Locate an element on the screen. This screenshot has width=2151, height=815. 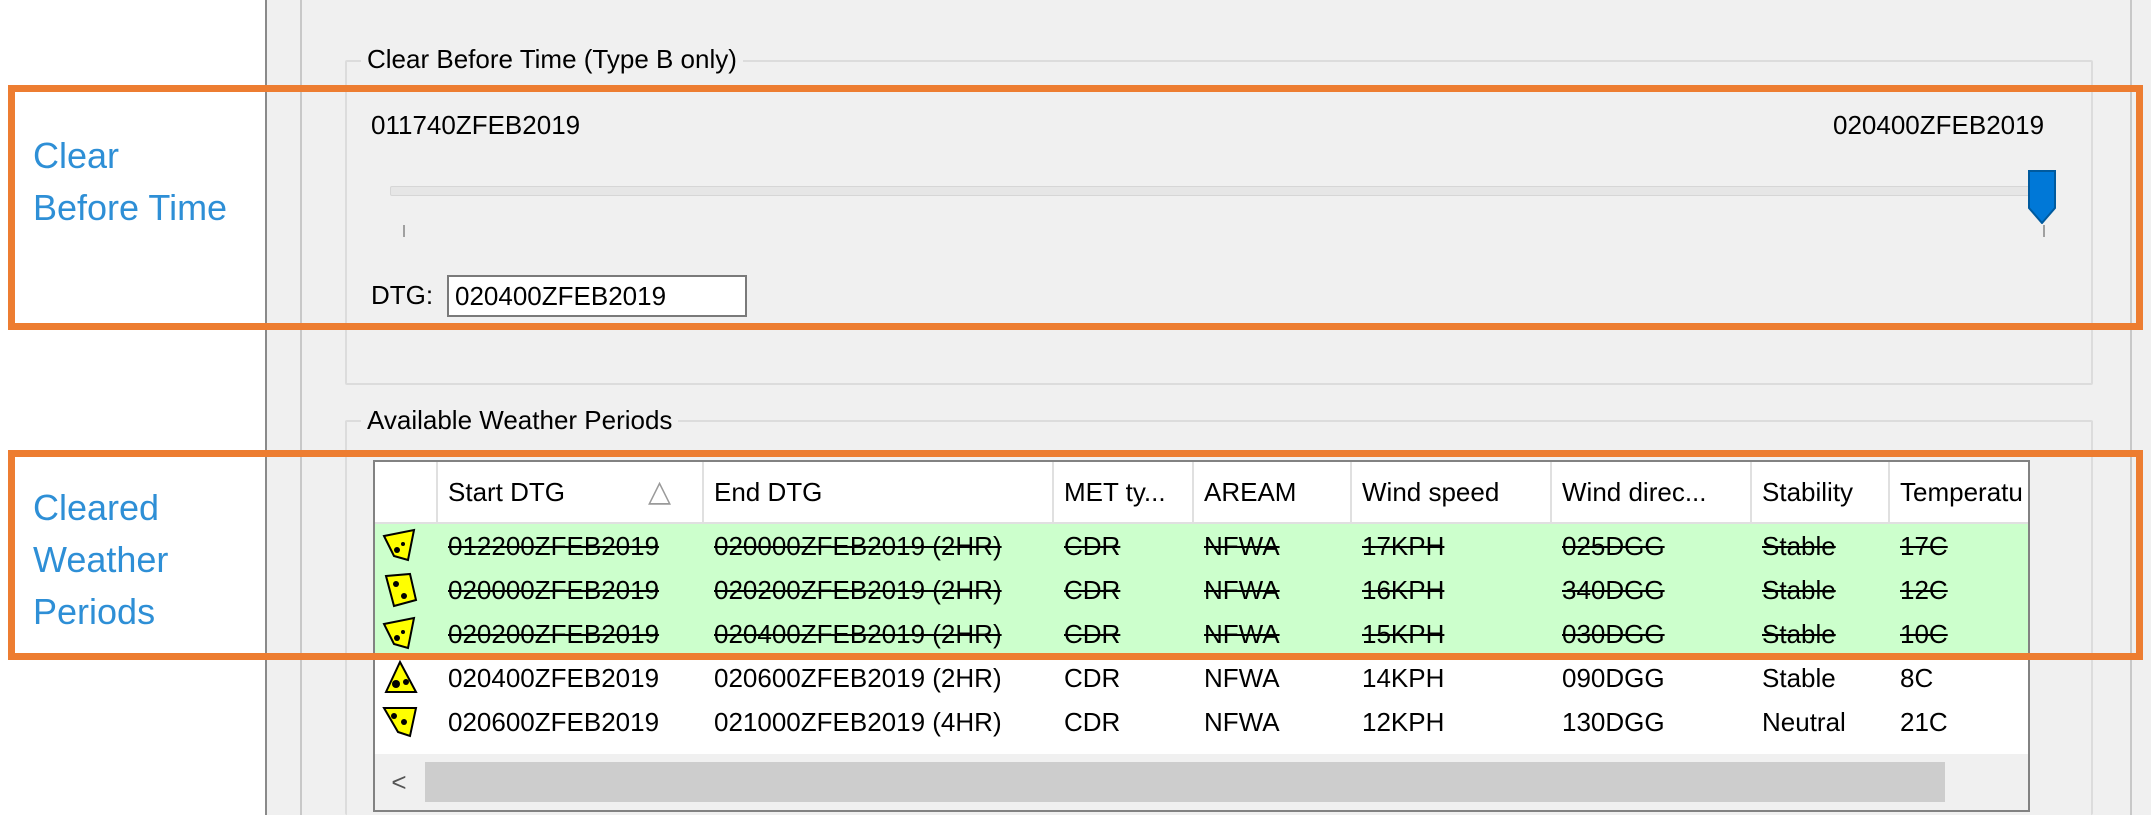
cell-start-dtg: 020400ZFEB2019 is located at coordinates (554, 678).